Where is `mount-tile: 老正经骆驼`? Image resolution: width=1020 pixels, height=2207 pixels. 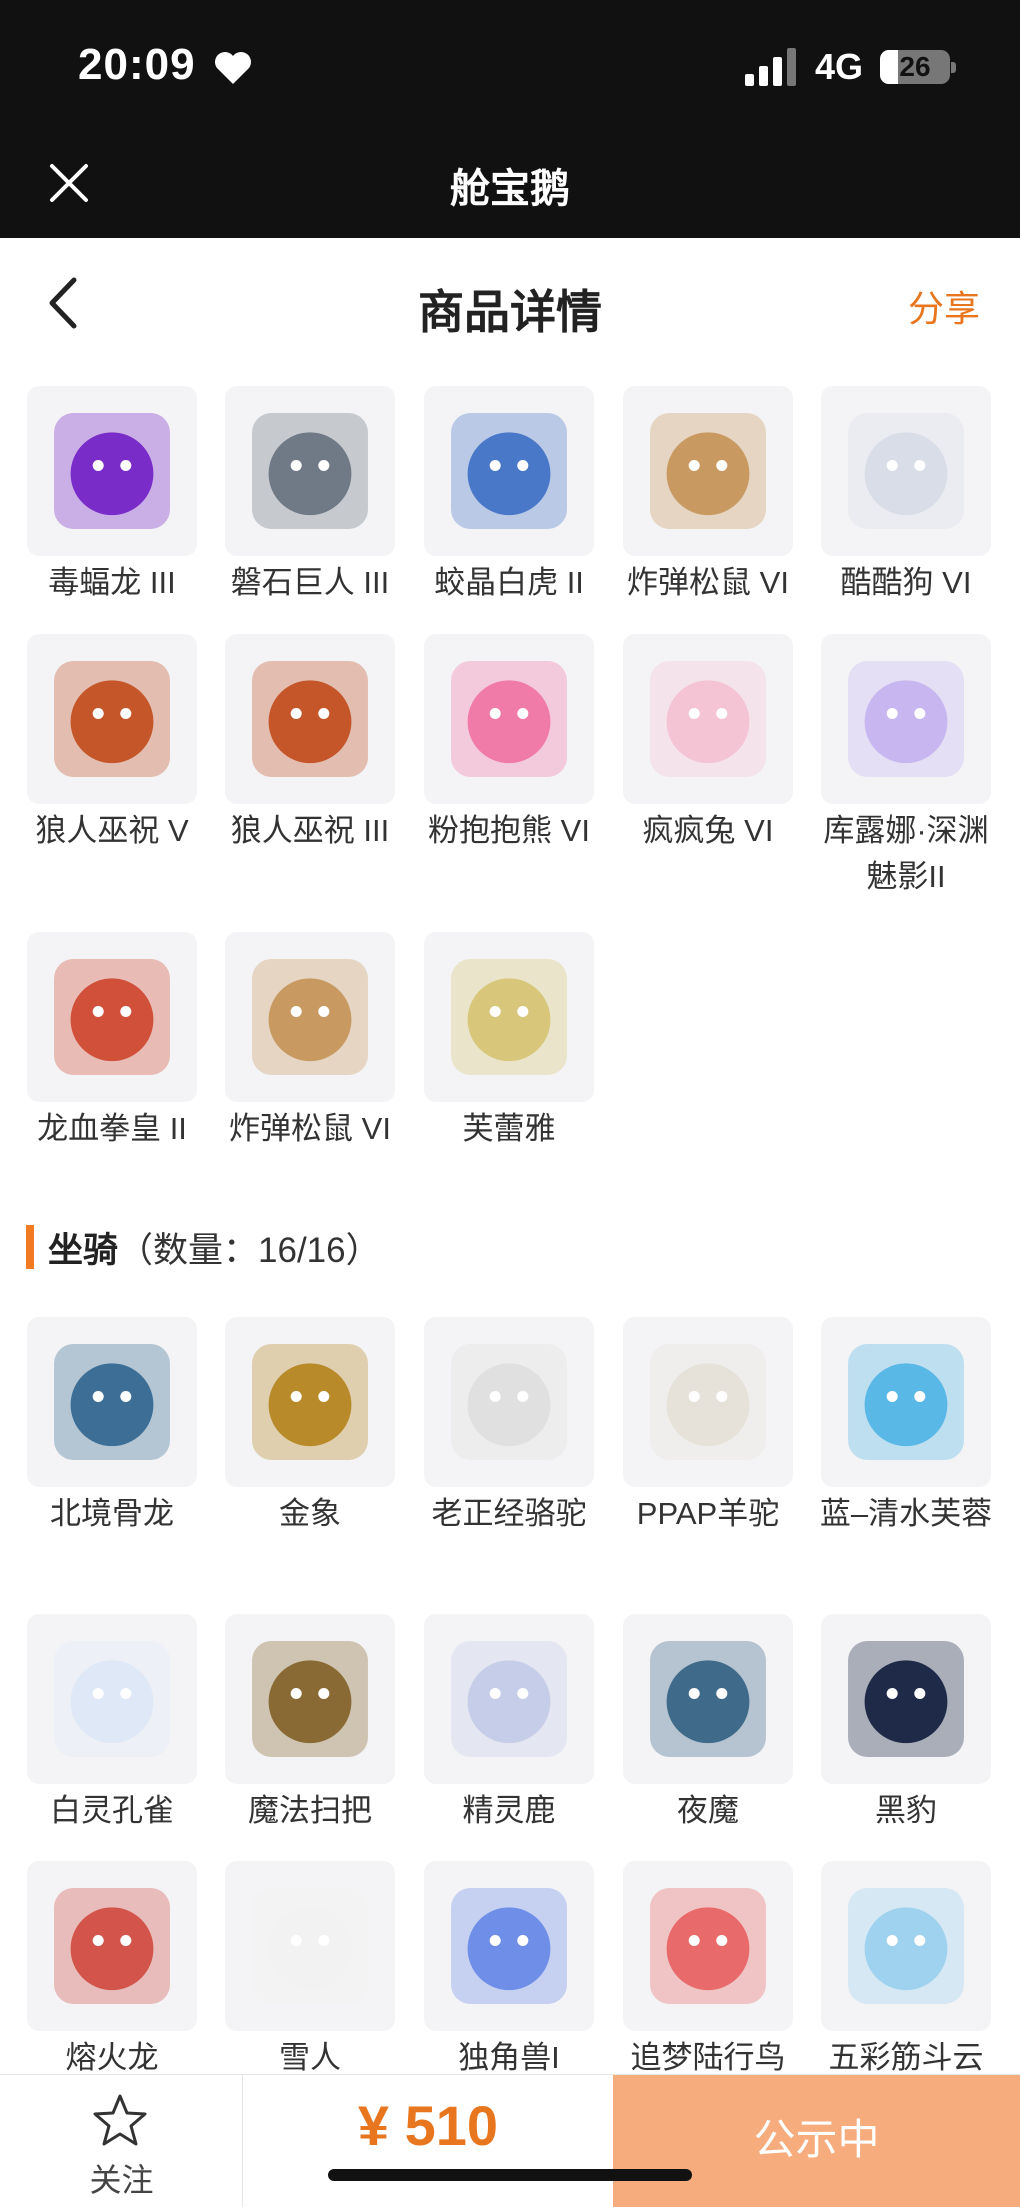
mount-tile: 老正经骆驼 is located at coordinates (509, 1427).